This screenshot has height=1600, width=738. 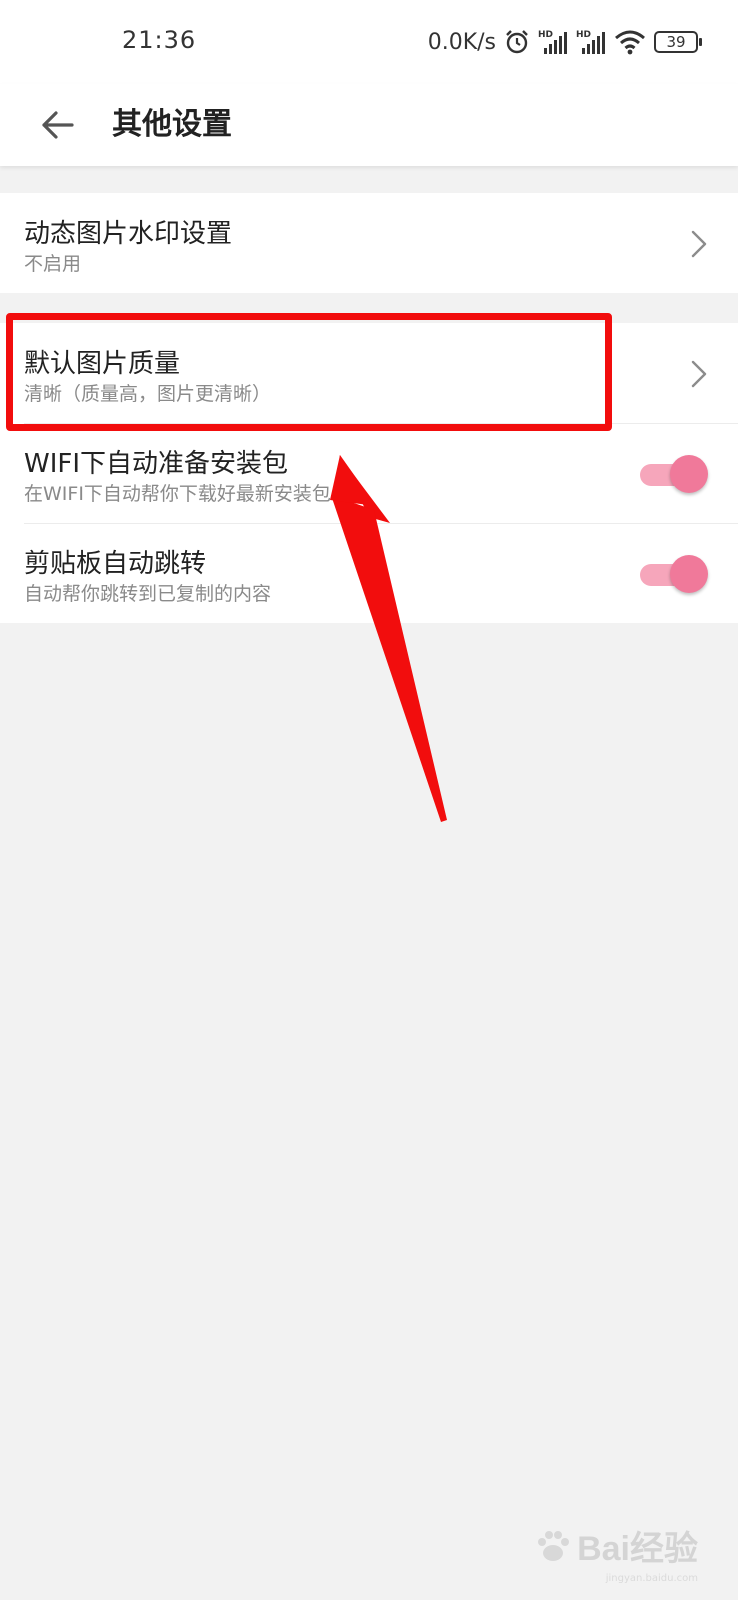 What do you see at coordinates (369, 573) in the screenshot?
I see `setting-clipboard-jump: 剪贴板自动跳转 自动帮你跳转到已复制的内容` at bounding box center [369, 573].